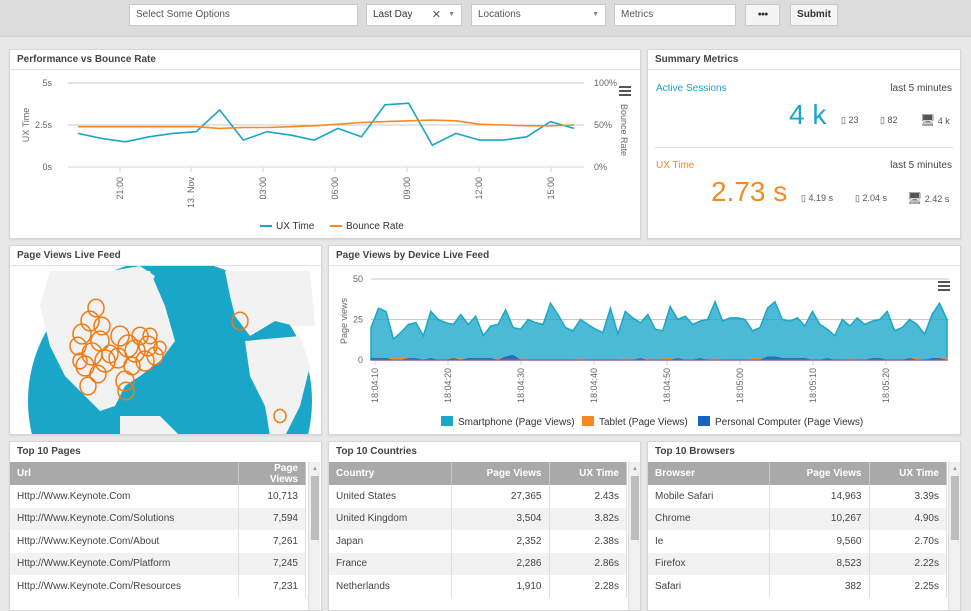 The width and height of the screenshot is (971, 611). What do you see at coordinates (124, 518) in the screenshot?
I see `table-cell: Http://Www.Keynote.Com/Solutions` at bounding box center [124, 518].